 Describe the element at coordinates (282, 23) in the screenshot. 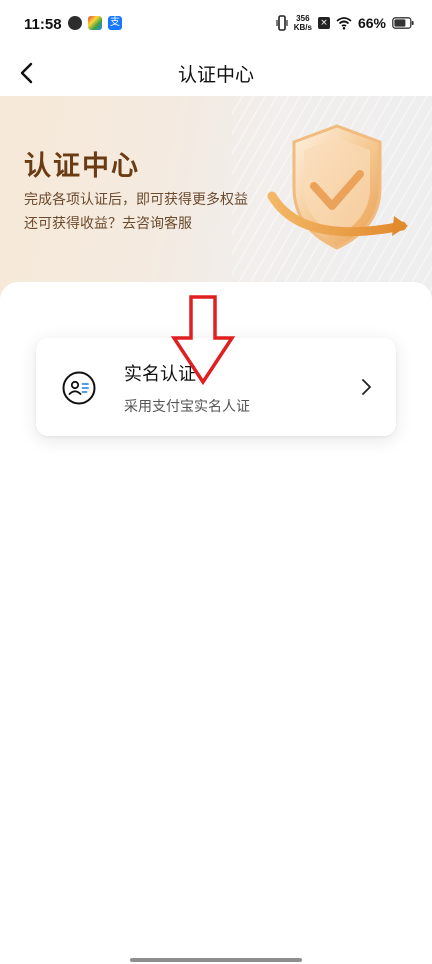

I see `vibrate-icon` at that location.